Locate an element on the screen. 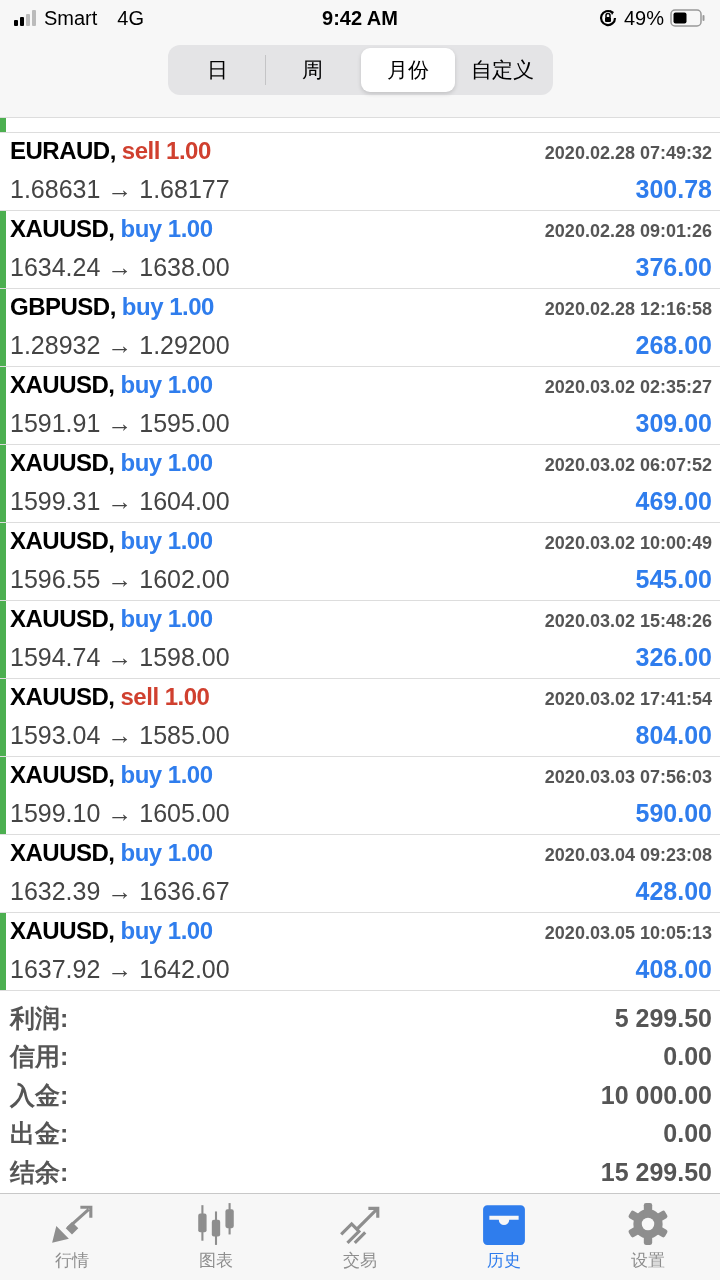 The height and width of the screenshot is (1280, 720). deal-time: 2020.03.02 17:41:54 is located at coordinates (628, 699).